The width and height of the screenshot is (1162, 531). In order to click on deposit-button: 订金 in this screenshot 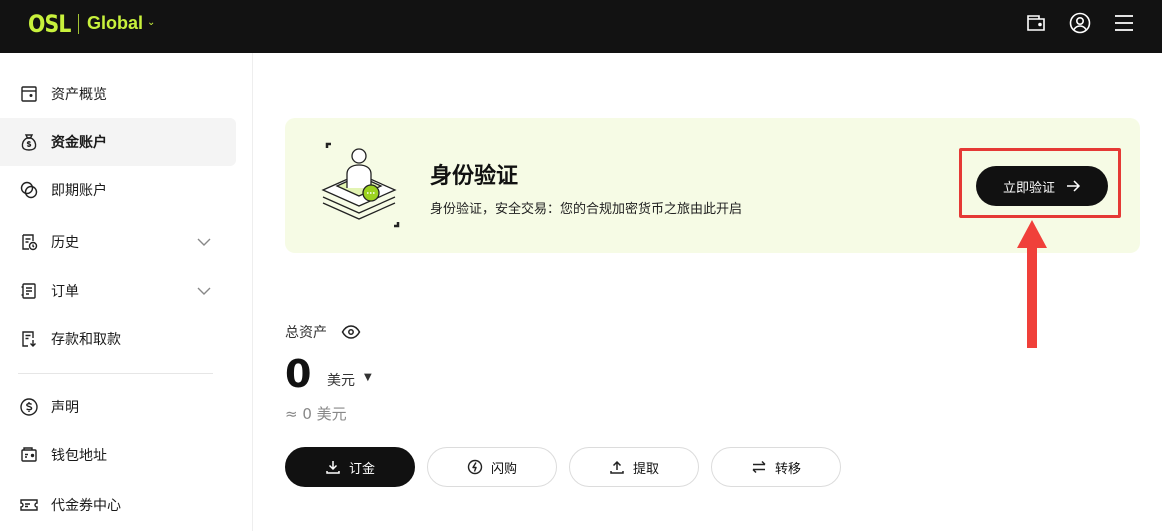, I will do `click(350, 467)`.